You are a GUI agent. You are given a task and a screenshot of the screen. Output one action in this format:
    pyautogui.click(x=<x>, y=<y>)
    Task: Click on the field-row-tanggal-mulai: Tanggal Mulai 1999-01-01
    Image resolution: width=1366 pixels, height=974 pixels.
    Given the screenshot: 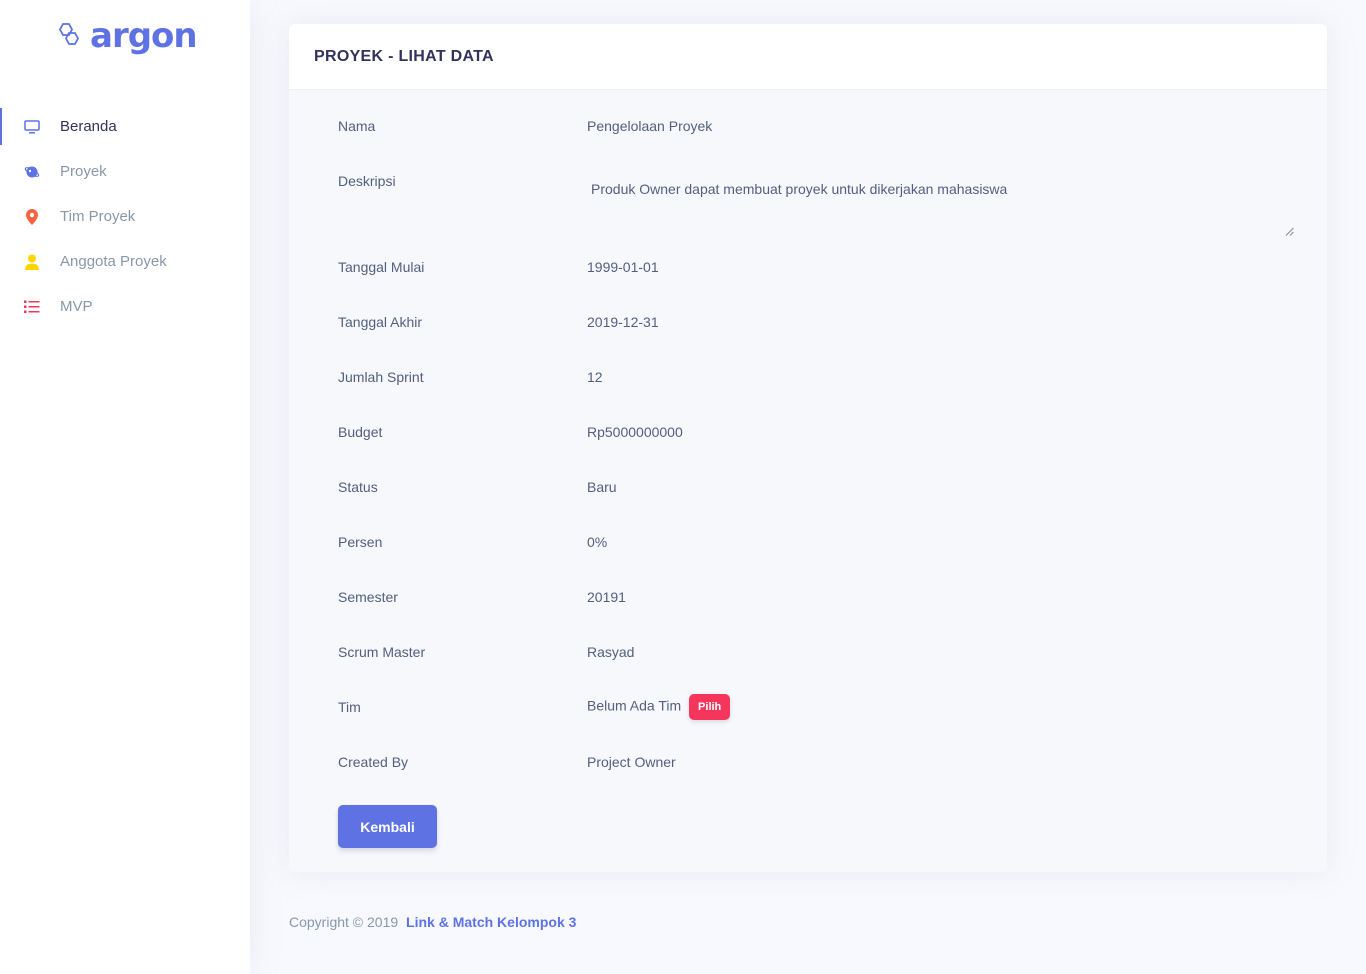 What is the action you would take?
    pyautogui.click(x=817, y=267)
    